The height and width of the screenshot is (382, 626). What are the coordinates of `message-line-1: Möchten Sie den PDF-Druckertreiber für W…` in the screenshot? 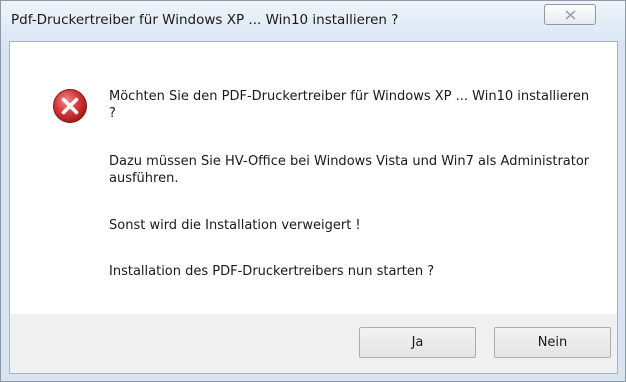 It's located at (349, 105).